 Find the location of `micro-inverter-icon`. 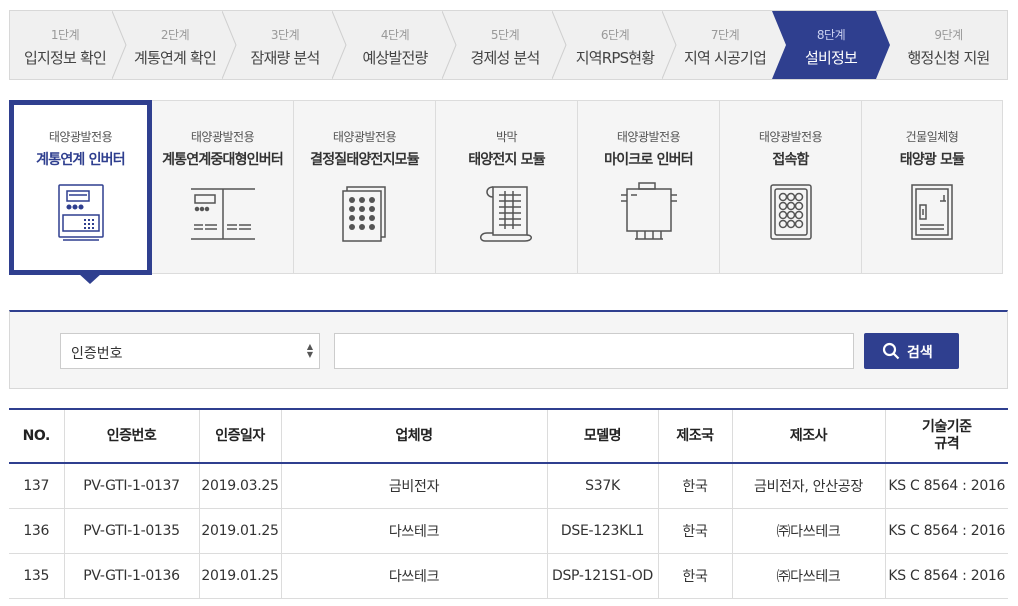

micro-inverter-icon is located at coordinates (648, 211).